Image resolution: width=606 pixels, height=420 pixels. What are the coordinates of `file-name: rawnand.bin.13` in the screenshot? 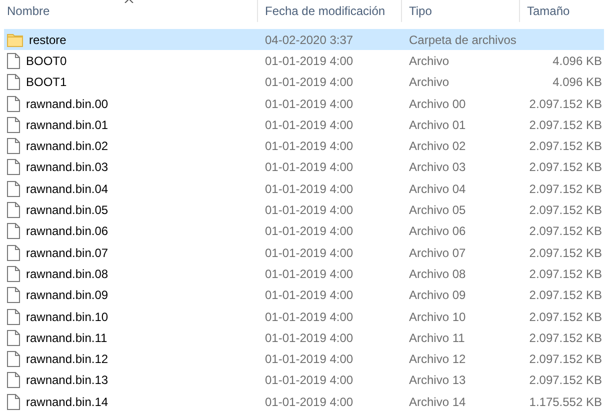 It's located at (67, 380).